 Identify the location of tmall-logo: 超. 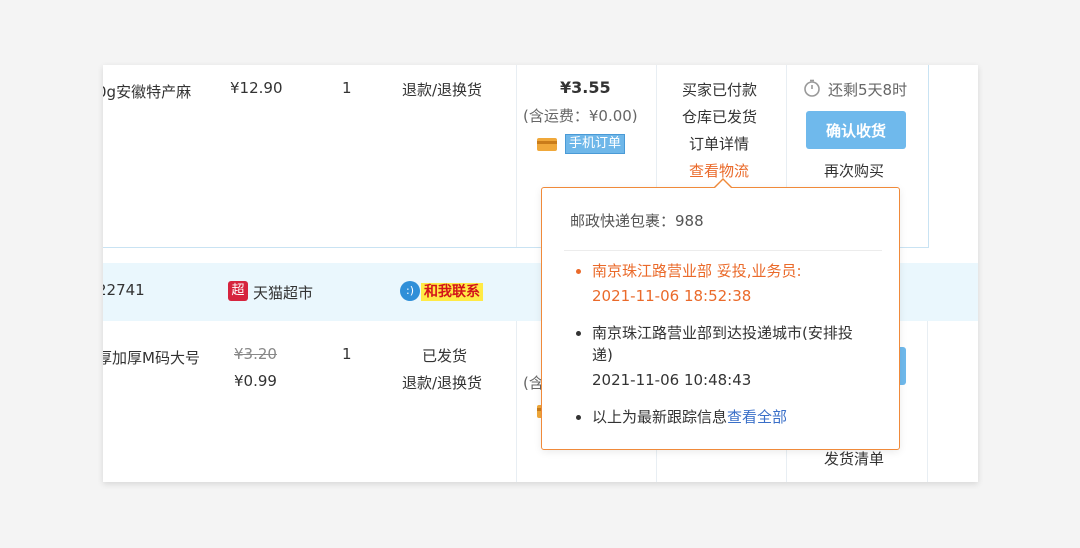
(238, 291).